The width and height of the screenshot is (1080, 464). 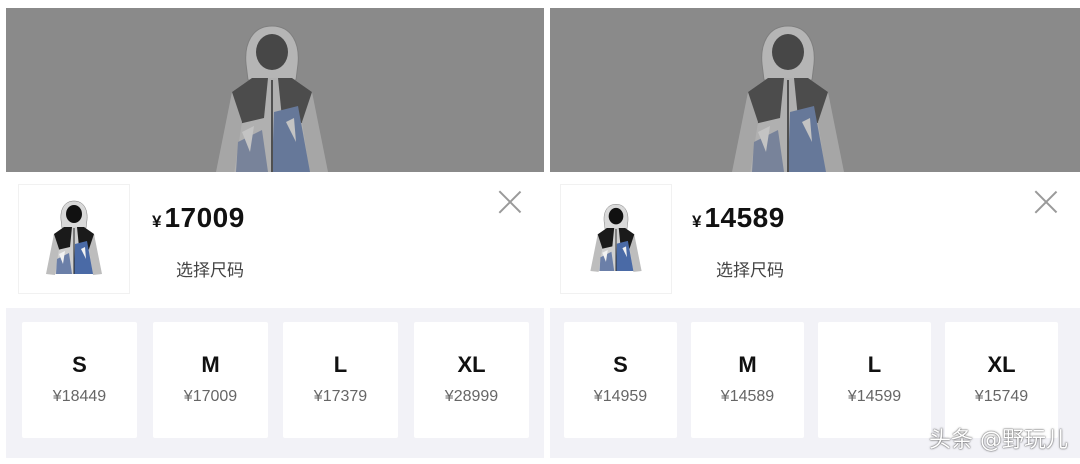 What do you see at coordinates (1001, 380) in the screenshot?
I see `size-option-xl: XL ¥15749` at bounding box center [1001, 380].